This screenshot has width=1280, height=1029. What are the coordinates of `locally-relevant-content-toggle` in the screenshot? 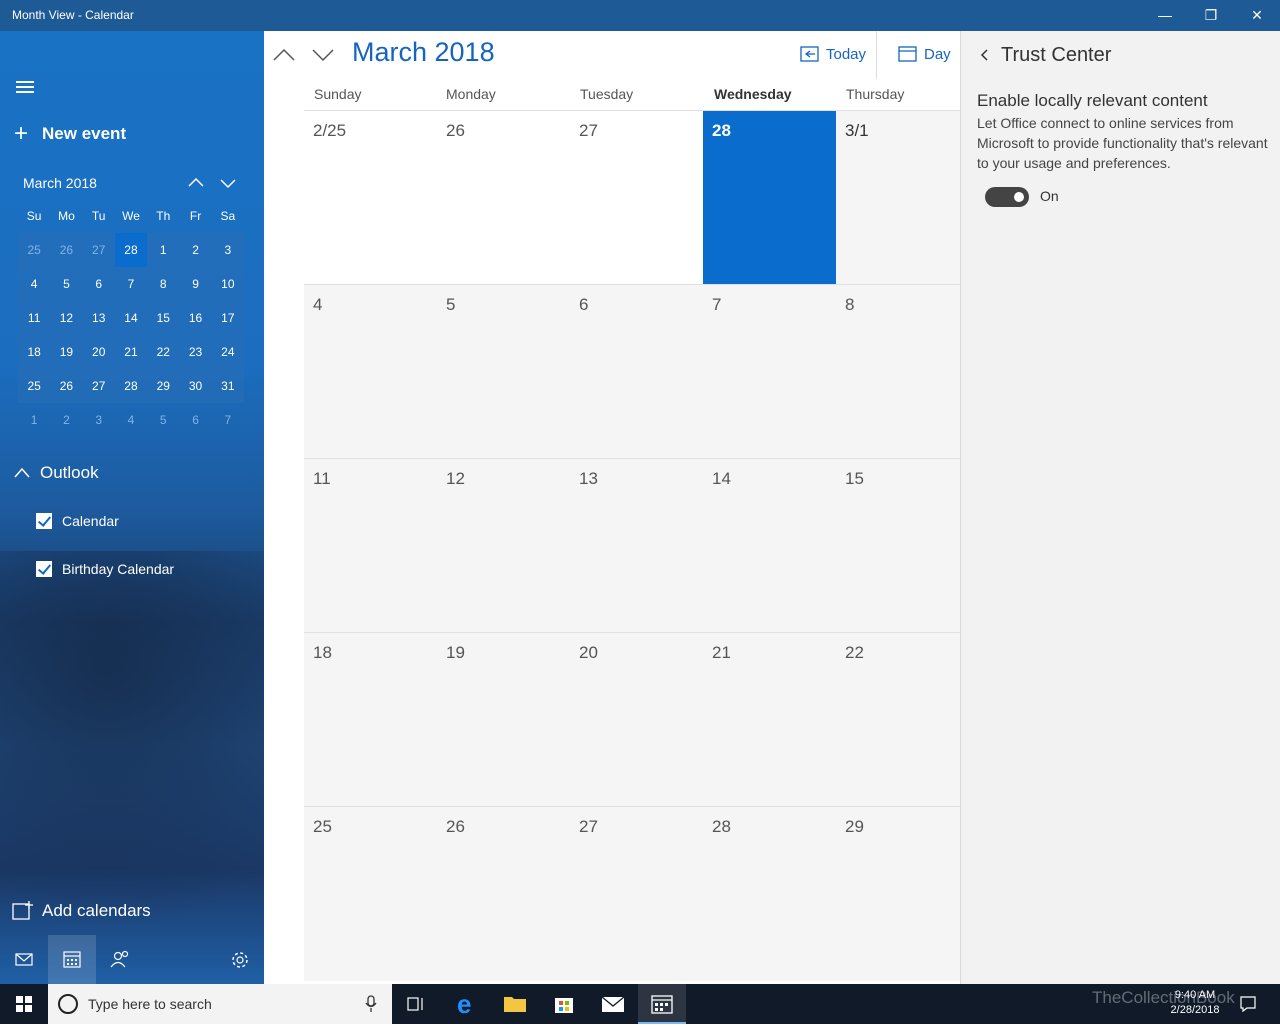 It's located at (1007, 197).